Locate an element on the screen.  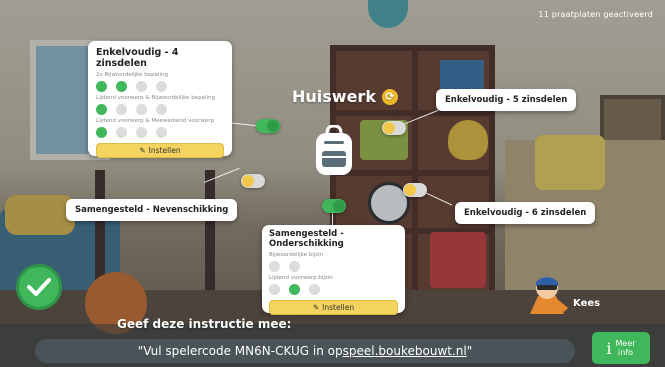
center-title-text: Huiswerk is located at coordinates (334, 96).